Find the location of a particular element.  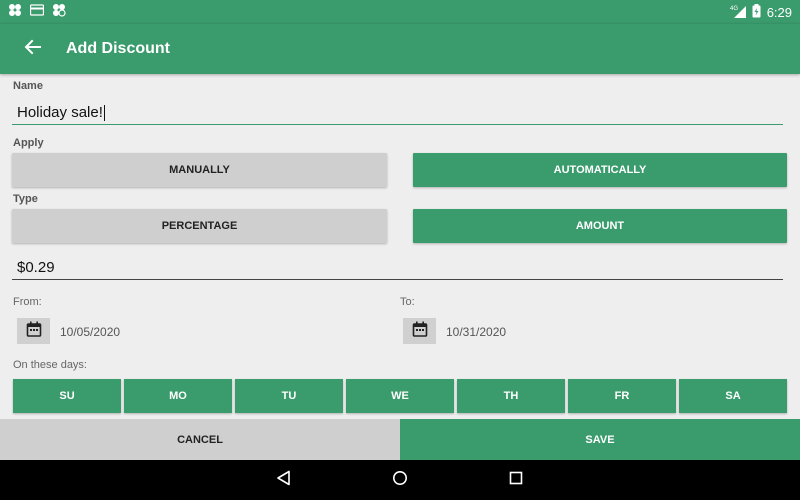

day-selector: SU MO TU WE TH FR SA is located at coordinates (400, 396).